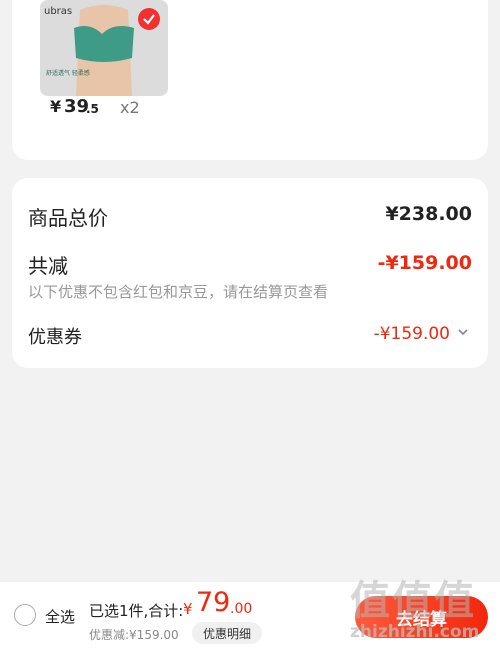  What do you see at coordinates (104, 48) in the screenshot?
I see `product-thumbnail: ubras 舒适透气 轻柔感` at bounding box center [104, 48].